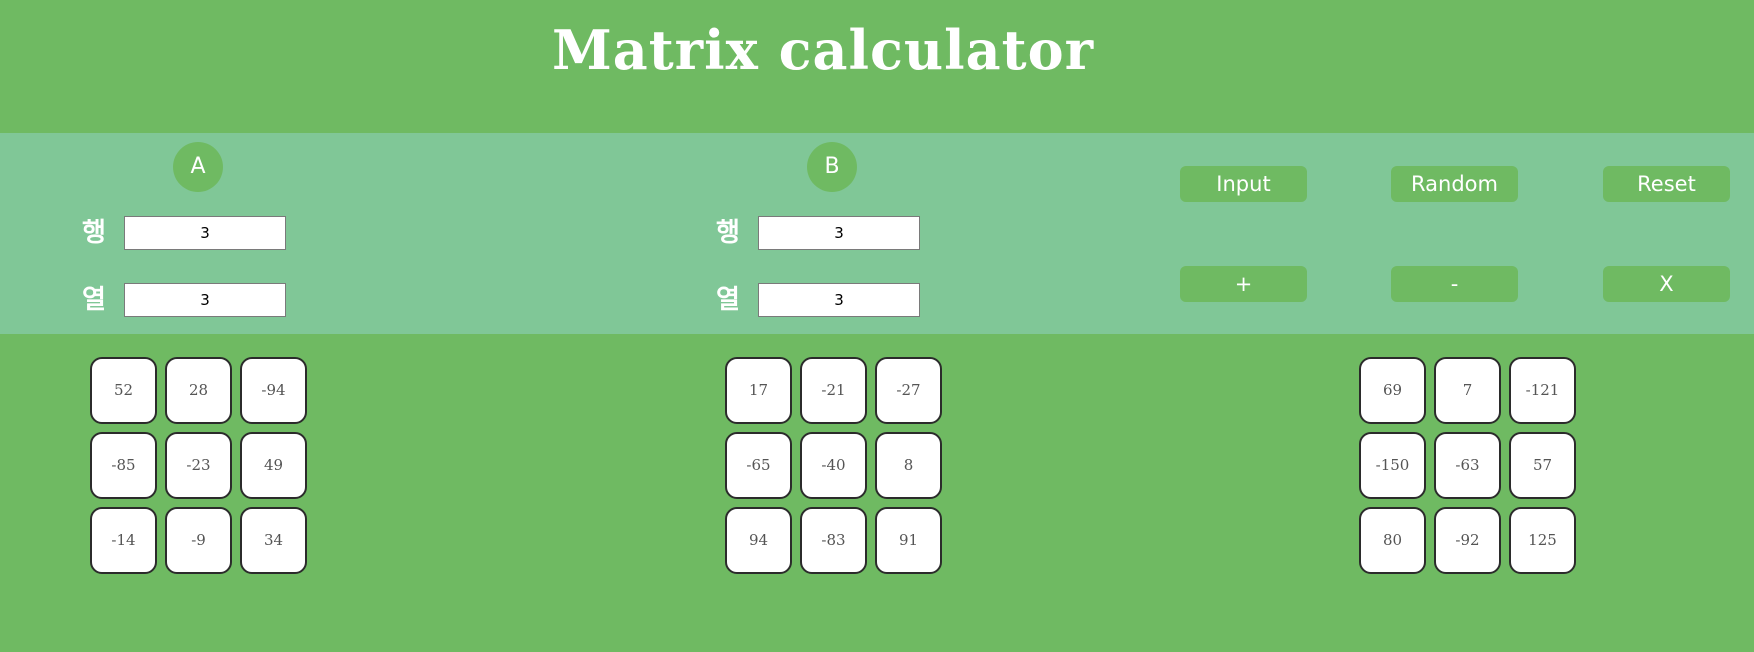 The height and width of the screenshot is (652, 1754). What do you see at coordinates (908, 465) in the screenshot?
I see `matrix-b-cell: 8` at bounding box center [908, 465].